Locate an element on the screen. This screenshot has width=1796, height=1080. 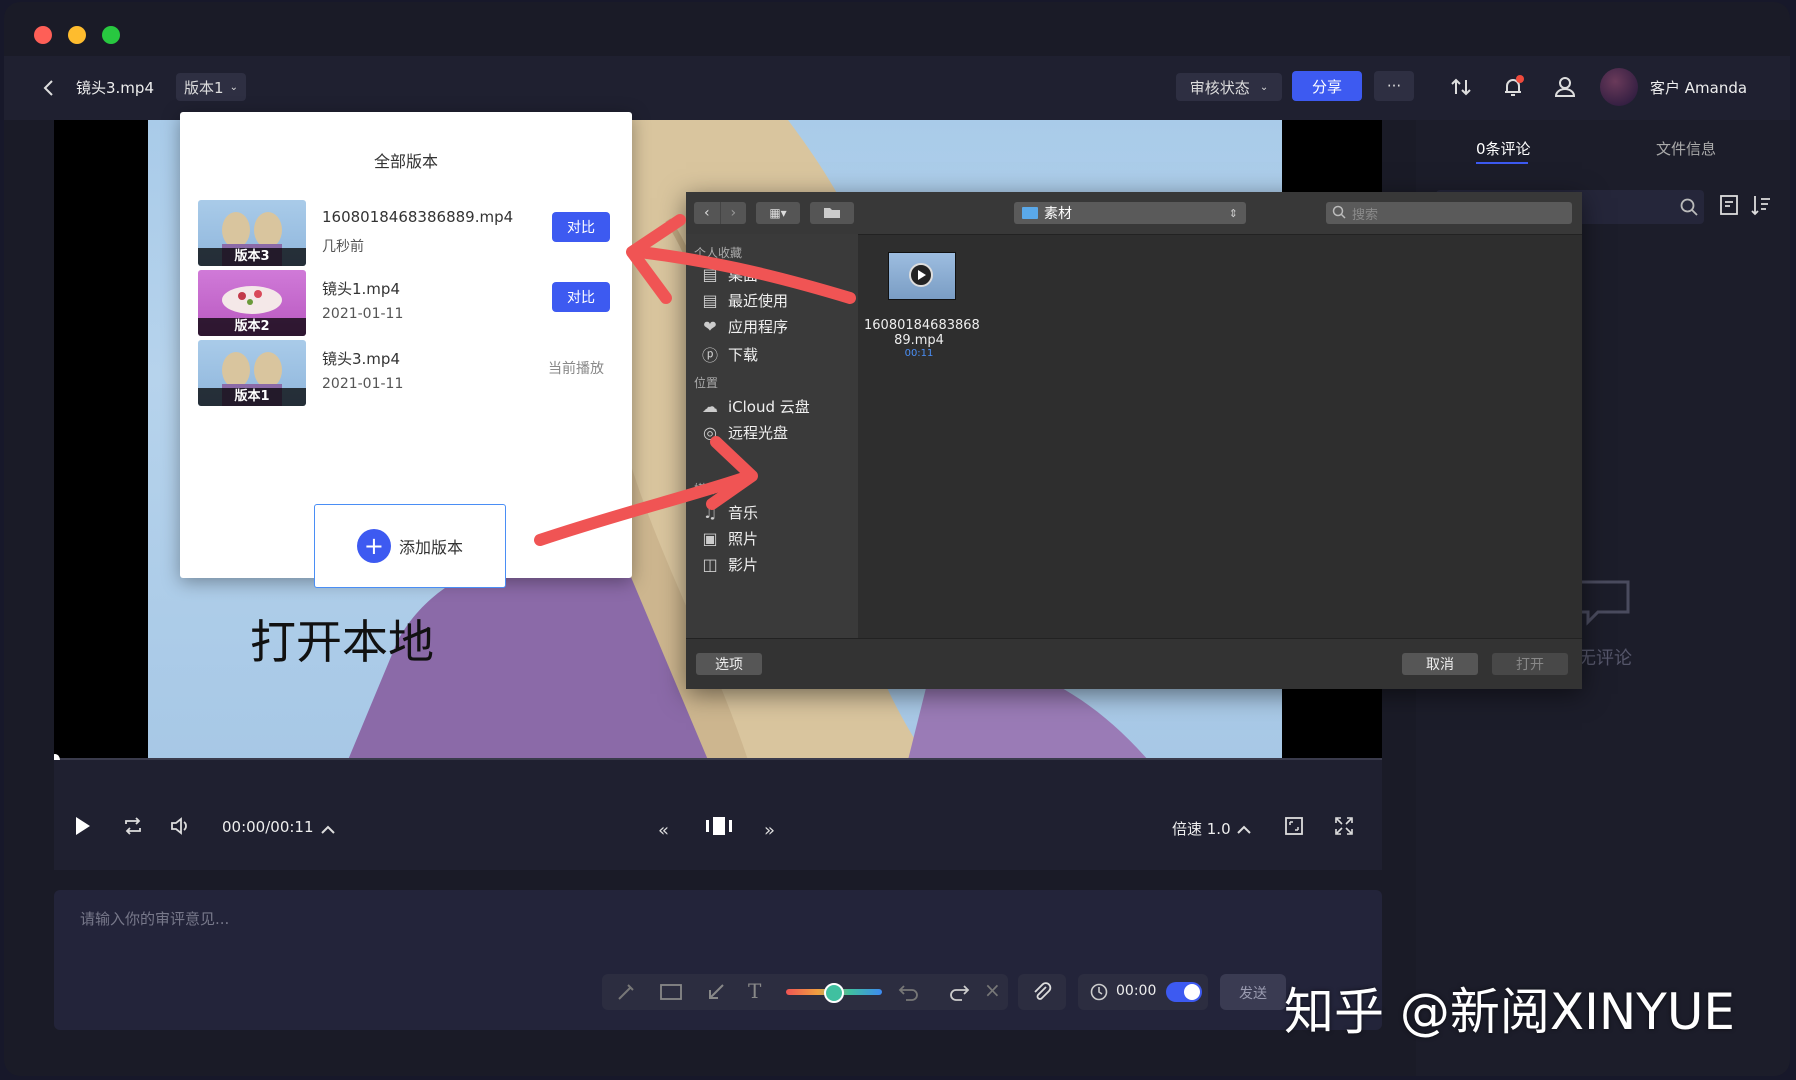
annotation-arrows is located at coordinates (695, 380).